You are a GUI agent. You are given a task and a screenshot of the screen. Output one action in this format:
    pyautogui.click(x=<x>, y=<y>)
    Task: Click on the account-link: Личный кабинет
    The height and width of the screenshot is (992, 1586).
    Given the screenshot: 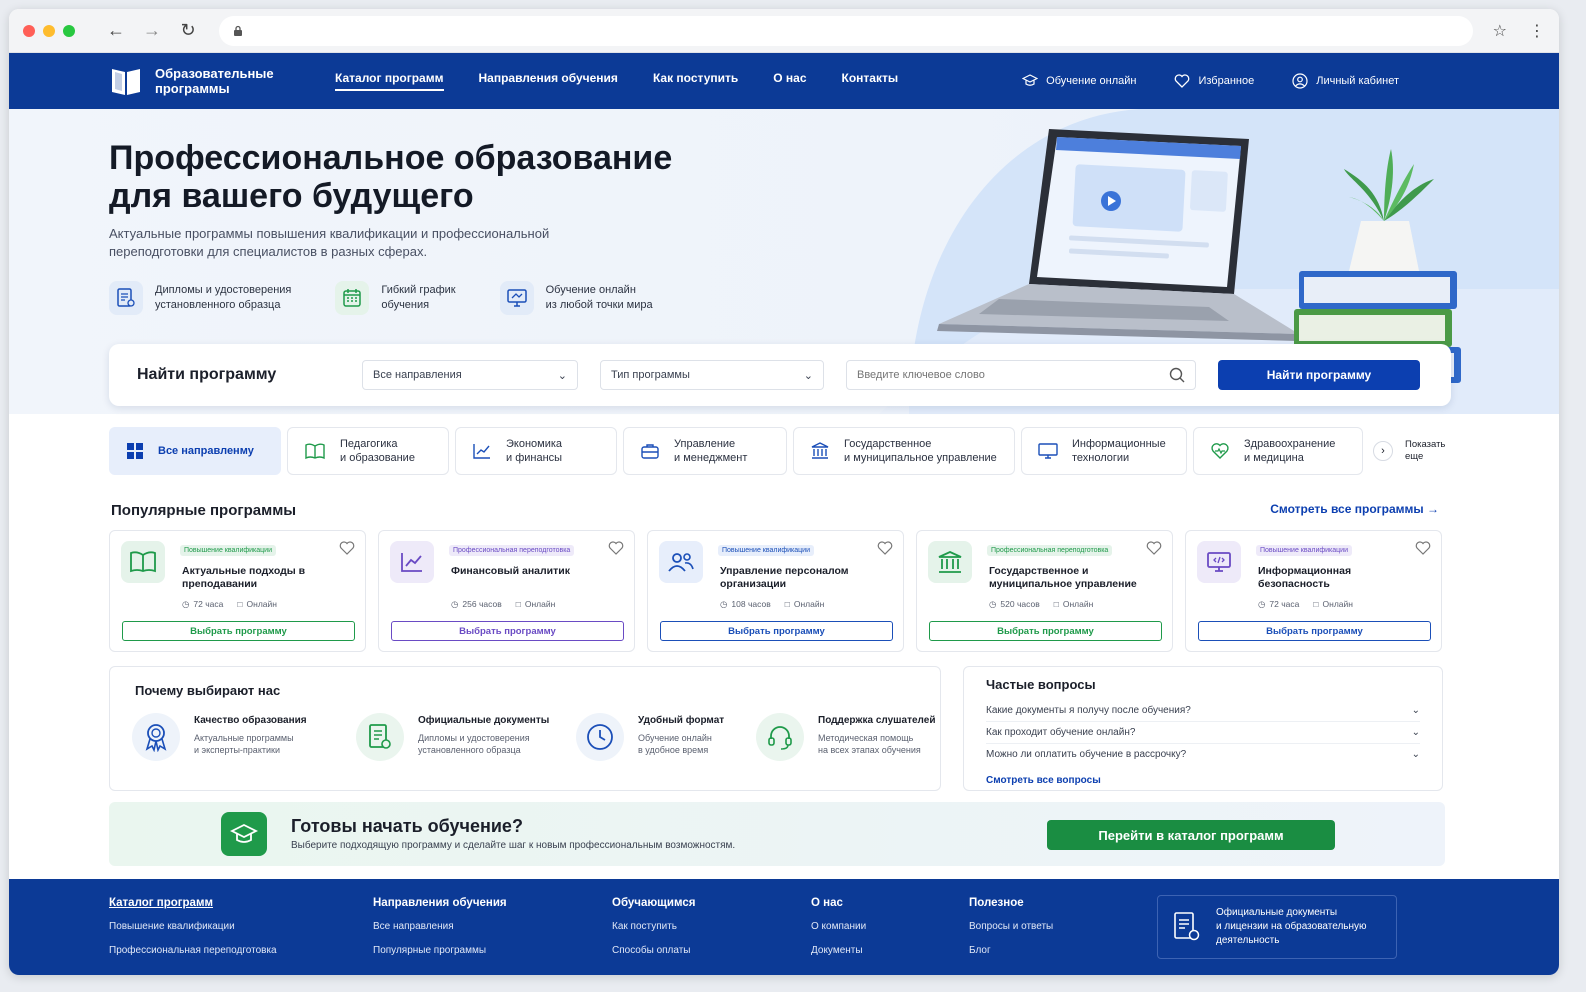 What is the action you would take?
    pyautogui.click(x=1345, y=81)
    